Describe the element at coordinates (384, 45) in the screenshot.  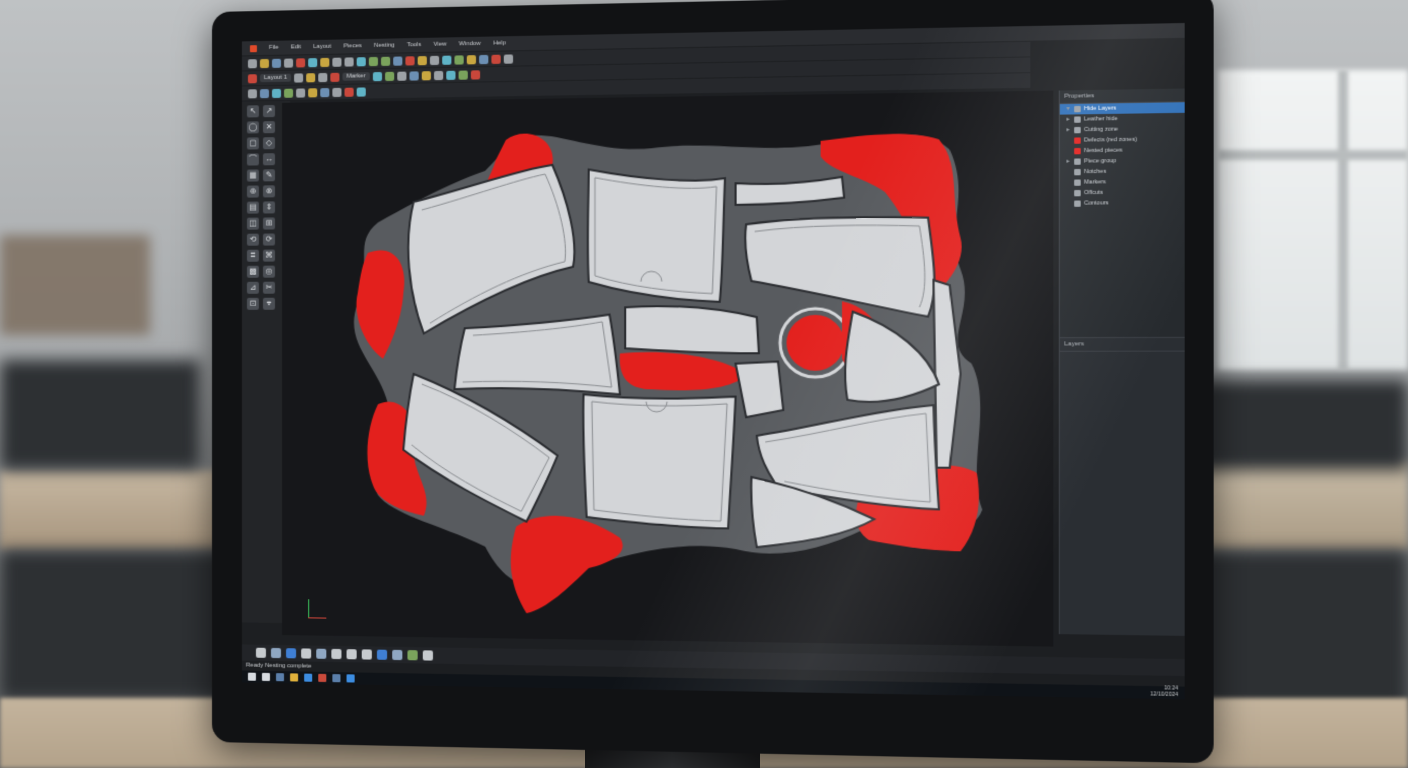
I see `menu-nesting: Nesting` at that location.